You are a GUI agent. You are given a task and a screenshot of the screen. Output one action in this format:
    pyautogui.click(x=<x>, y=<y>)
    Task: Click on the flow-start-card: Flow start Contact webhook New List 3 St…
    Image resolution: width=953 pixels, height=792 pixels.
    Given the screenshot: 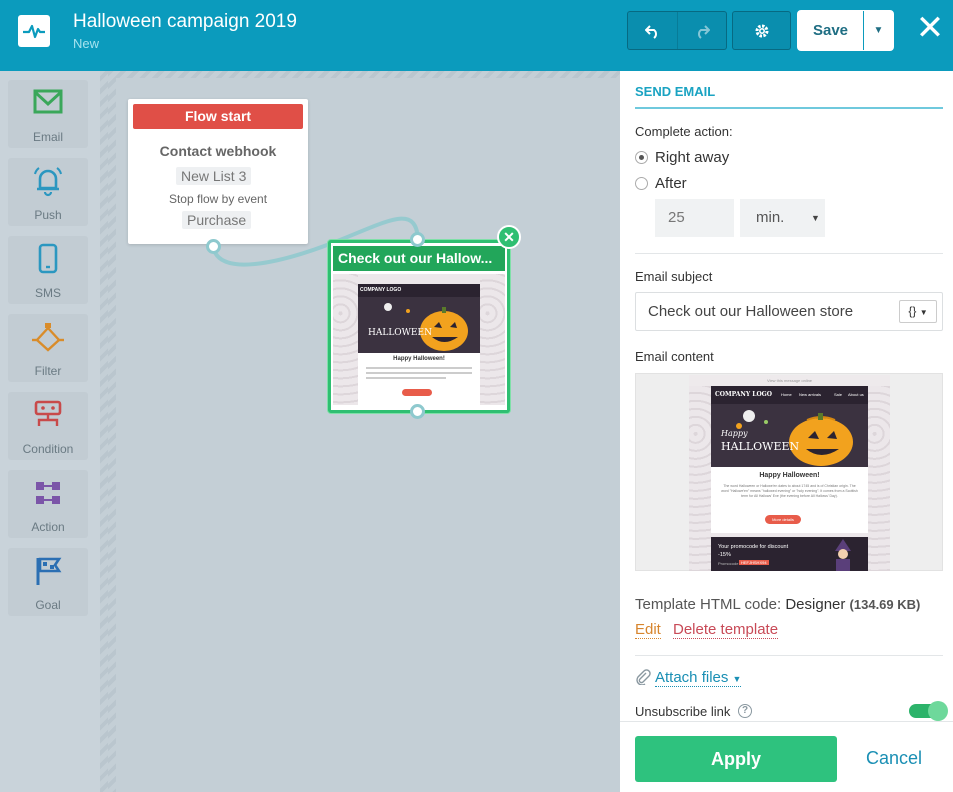 What is the action you would take?
    pyautogui.click(x=218, y=171)
    